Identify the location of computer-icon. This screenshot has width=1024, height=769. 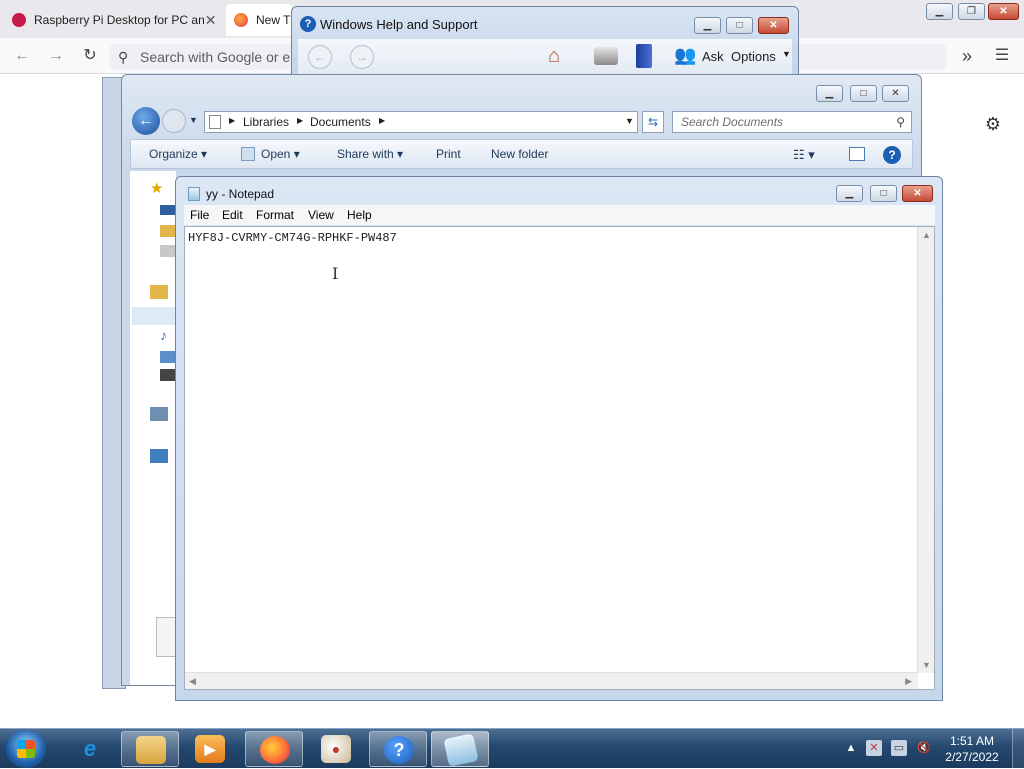
(159, 414).